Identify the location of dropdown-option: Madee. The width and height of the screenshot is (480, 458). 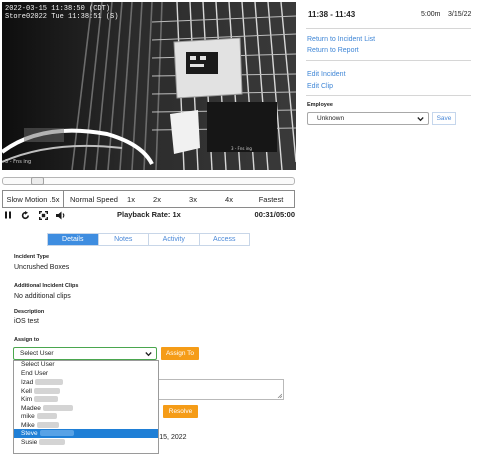
(86, 408).